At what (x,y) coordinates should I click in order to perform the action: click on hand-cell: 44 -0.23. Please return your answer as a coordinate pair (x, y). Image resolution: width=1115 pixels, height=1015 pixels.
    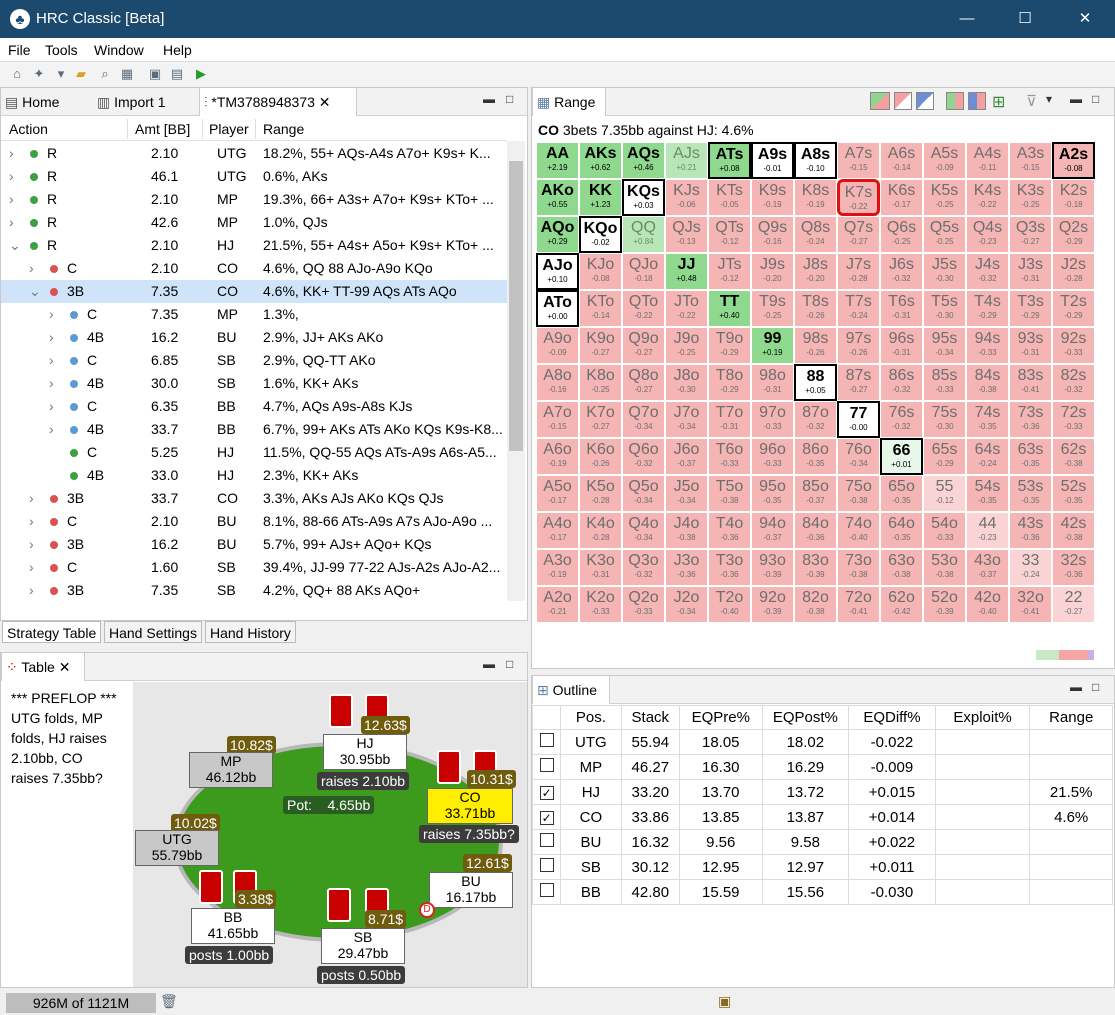
    Looking at the image, I should click on (987, 530).